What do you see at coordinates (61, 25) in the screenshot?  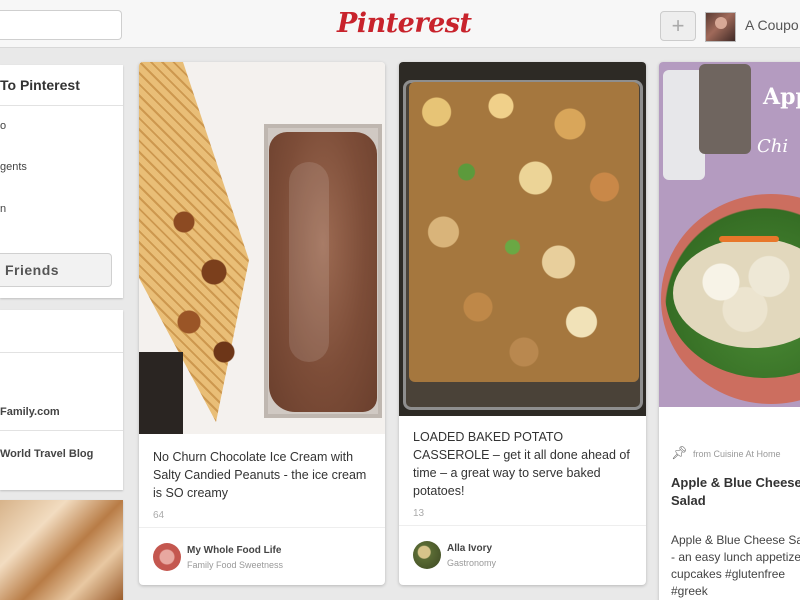 I see `search-input` at bounding box center [61, 25].